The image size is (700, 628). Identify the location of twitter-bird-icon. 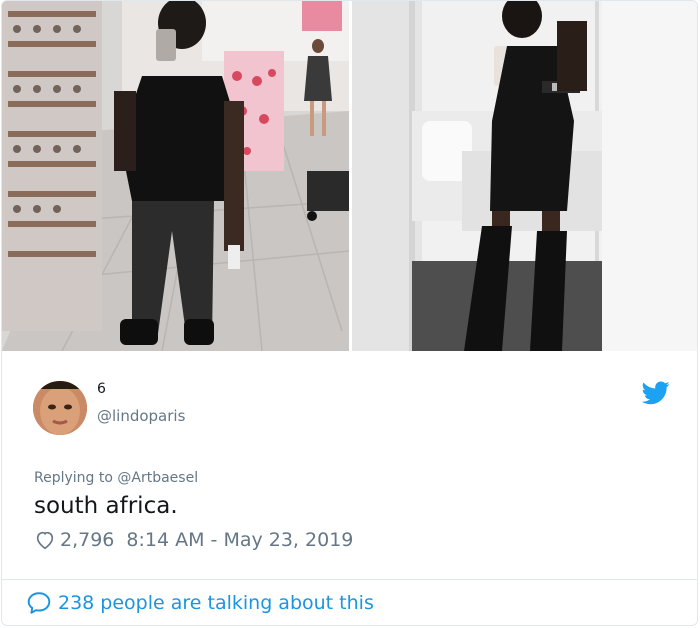
(655, 393).